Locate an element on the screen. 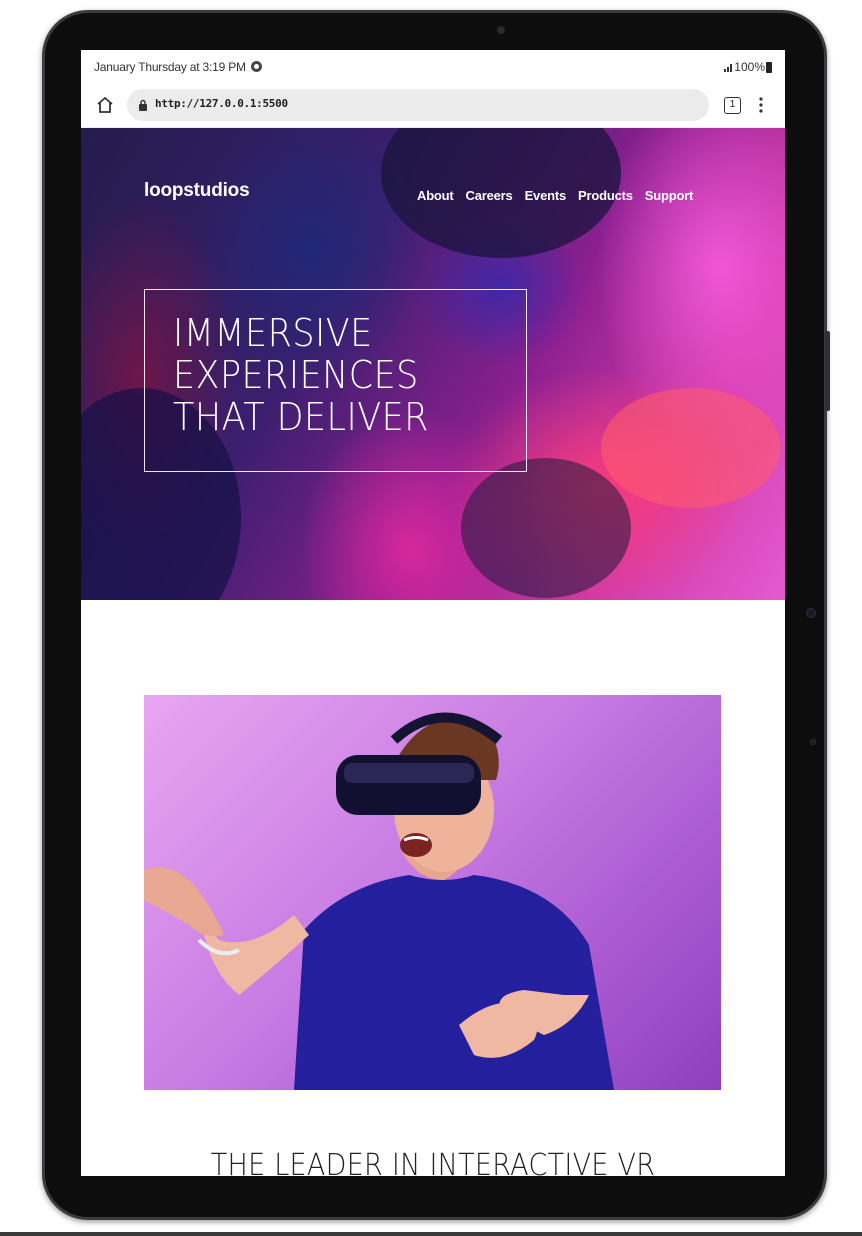  status-right: 100% is located at coordinates (748, 67).